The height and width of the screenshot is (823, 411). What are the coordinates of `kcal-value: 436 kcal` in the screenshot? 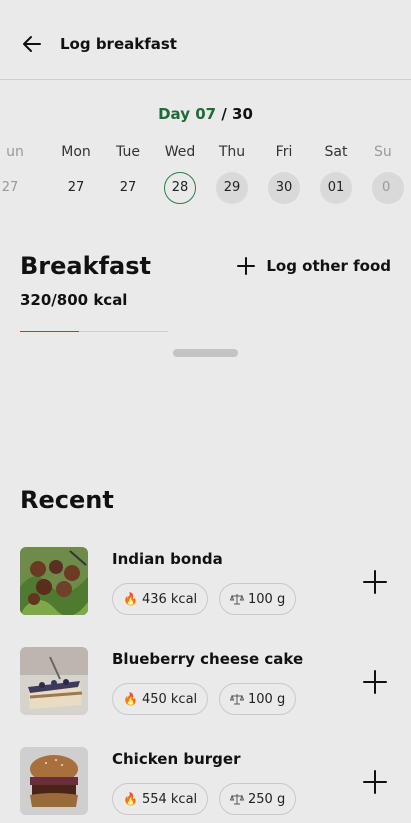 It's located at (169, 599).